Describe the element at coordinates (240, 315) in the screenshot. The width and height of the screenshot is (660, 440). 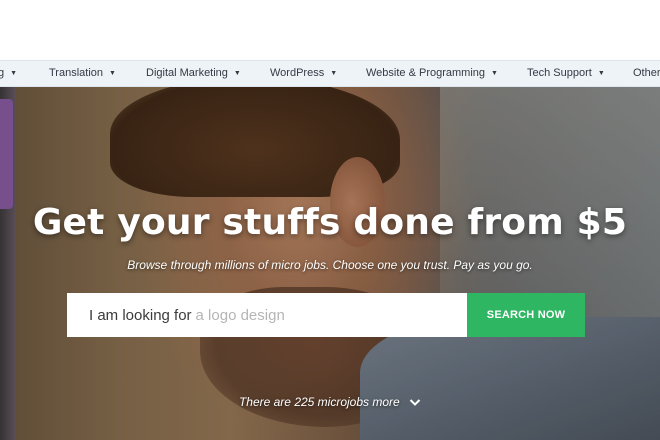
I see `search-placeholder: a logo design` at that location.